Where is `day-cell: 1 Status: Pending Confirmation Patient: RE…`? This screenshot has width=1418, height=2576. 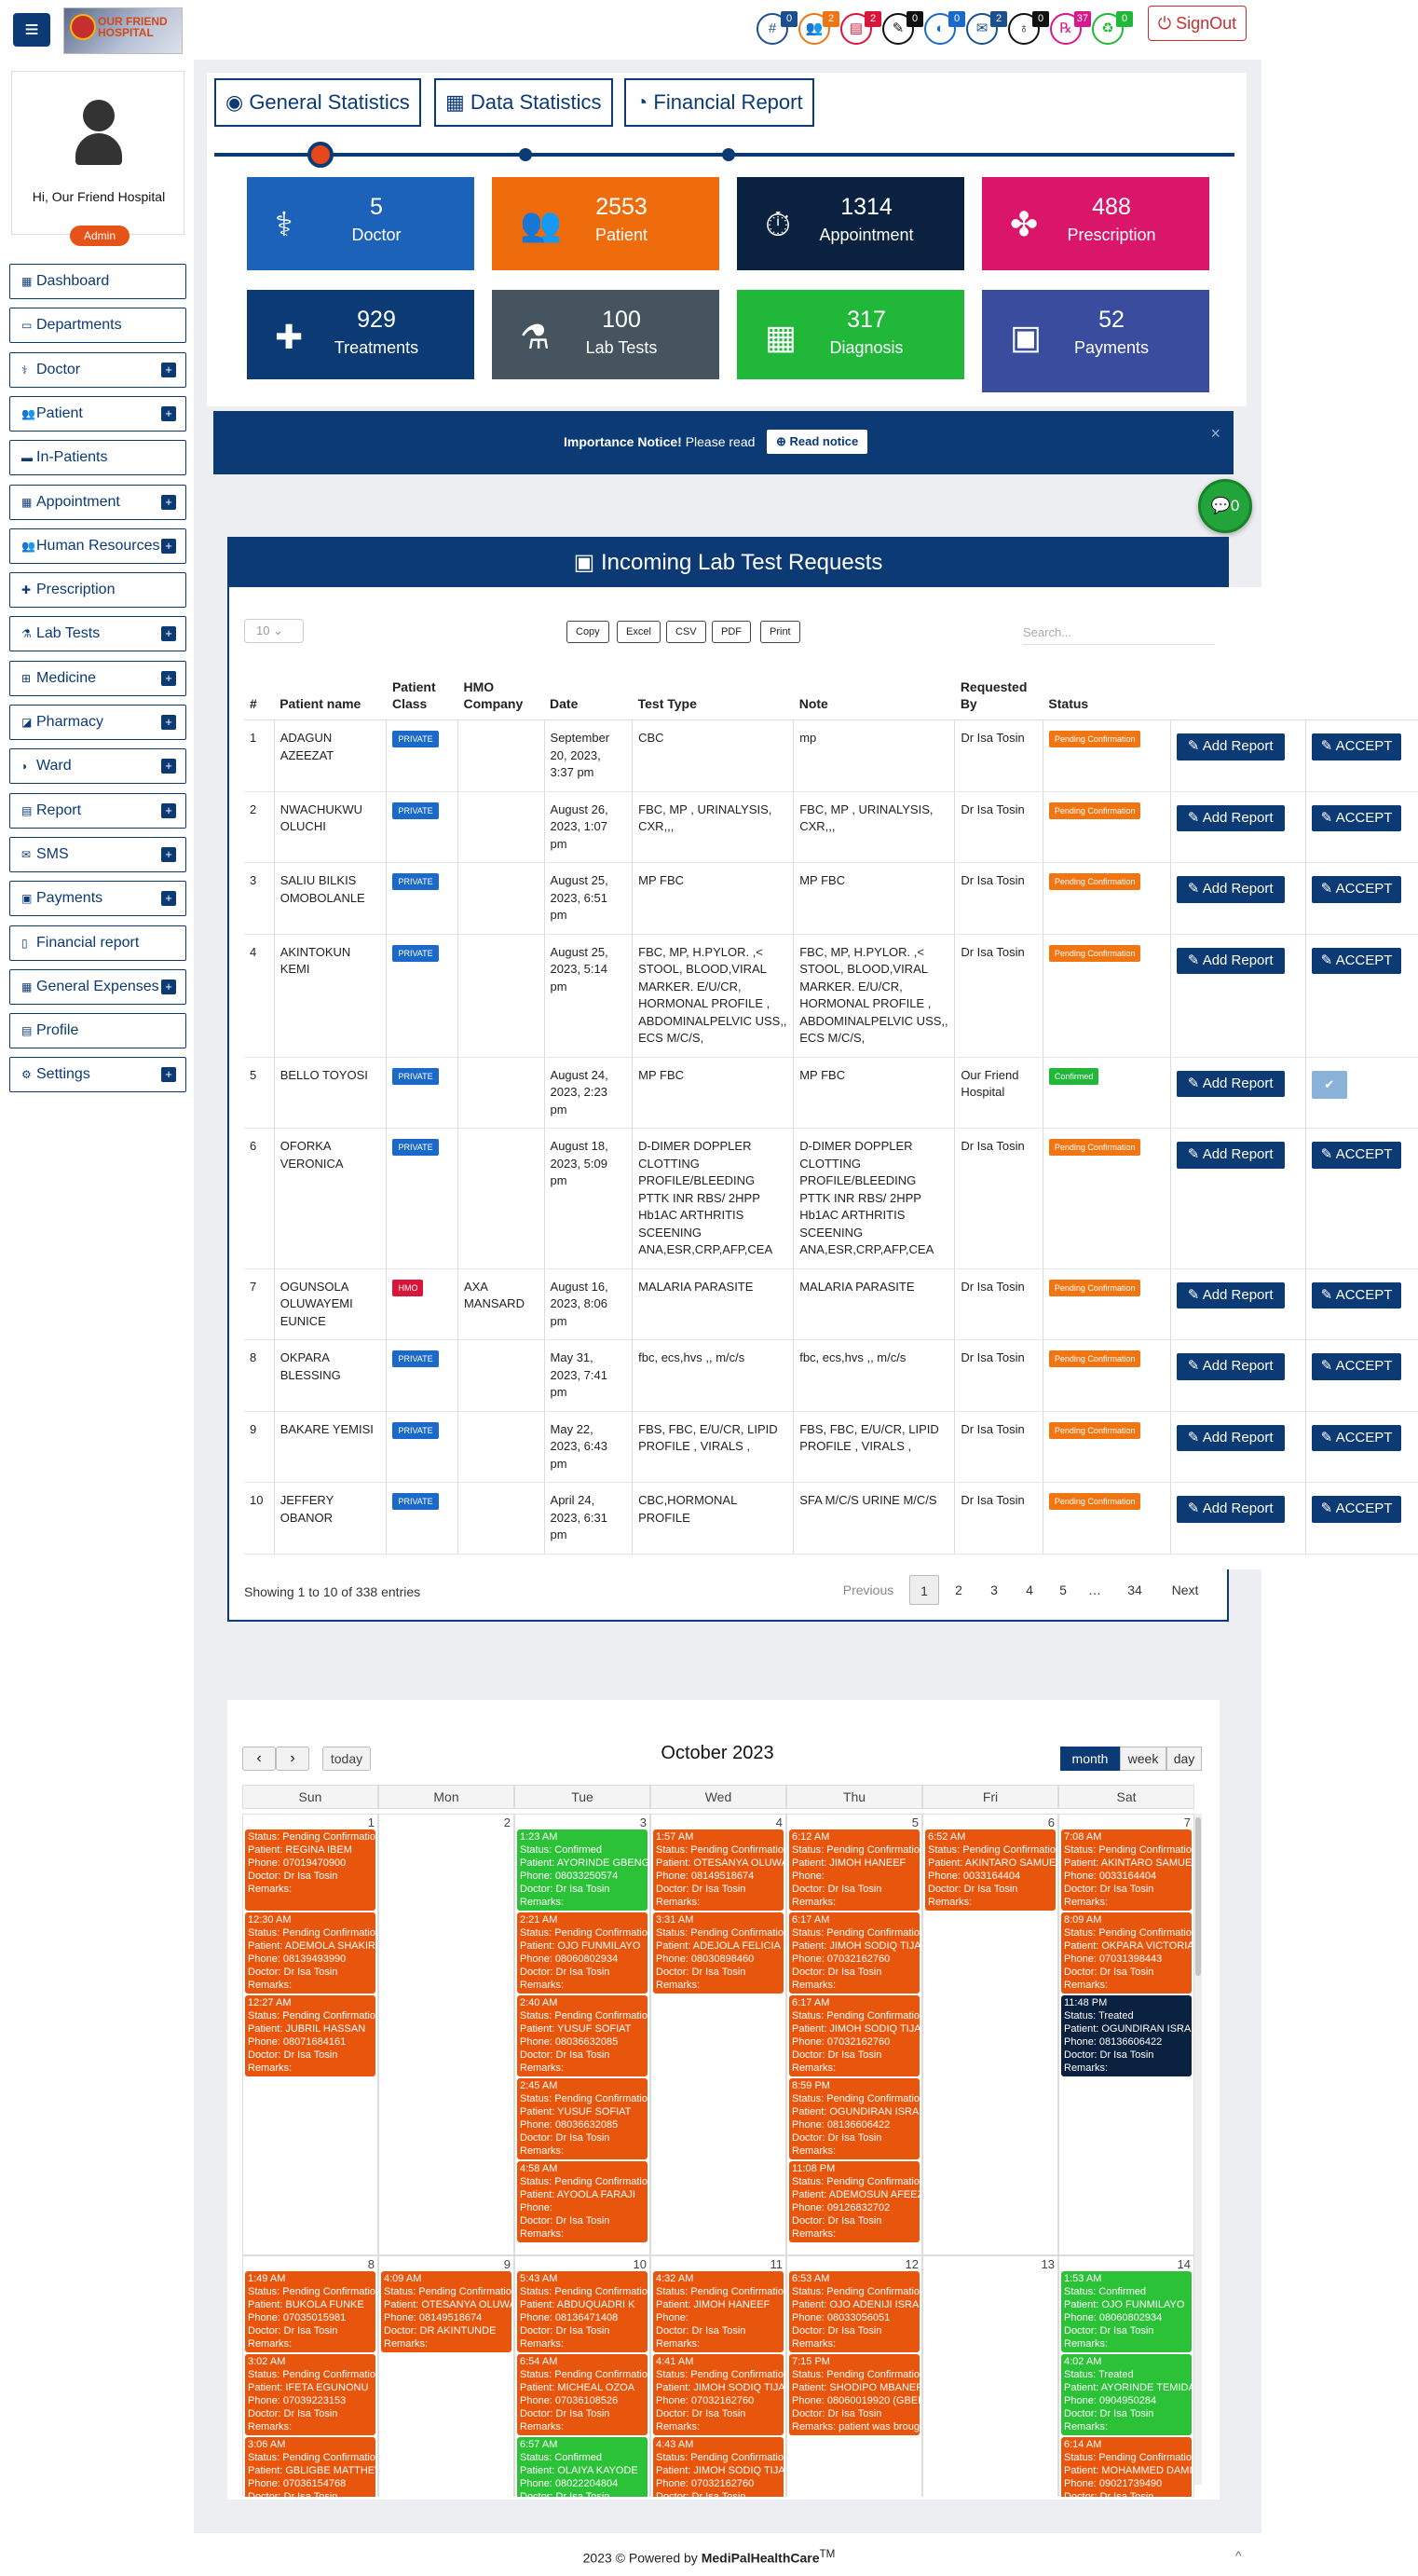 day-cell: 1 Status: Pending Confirmation Patient: RE… is located at coordinates (310, 2034).